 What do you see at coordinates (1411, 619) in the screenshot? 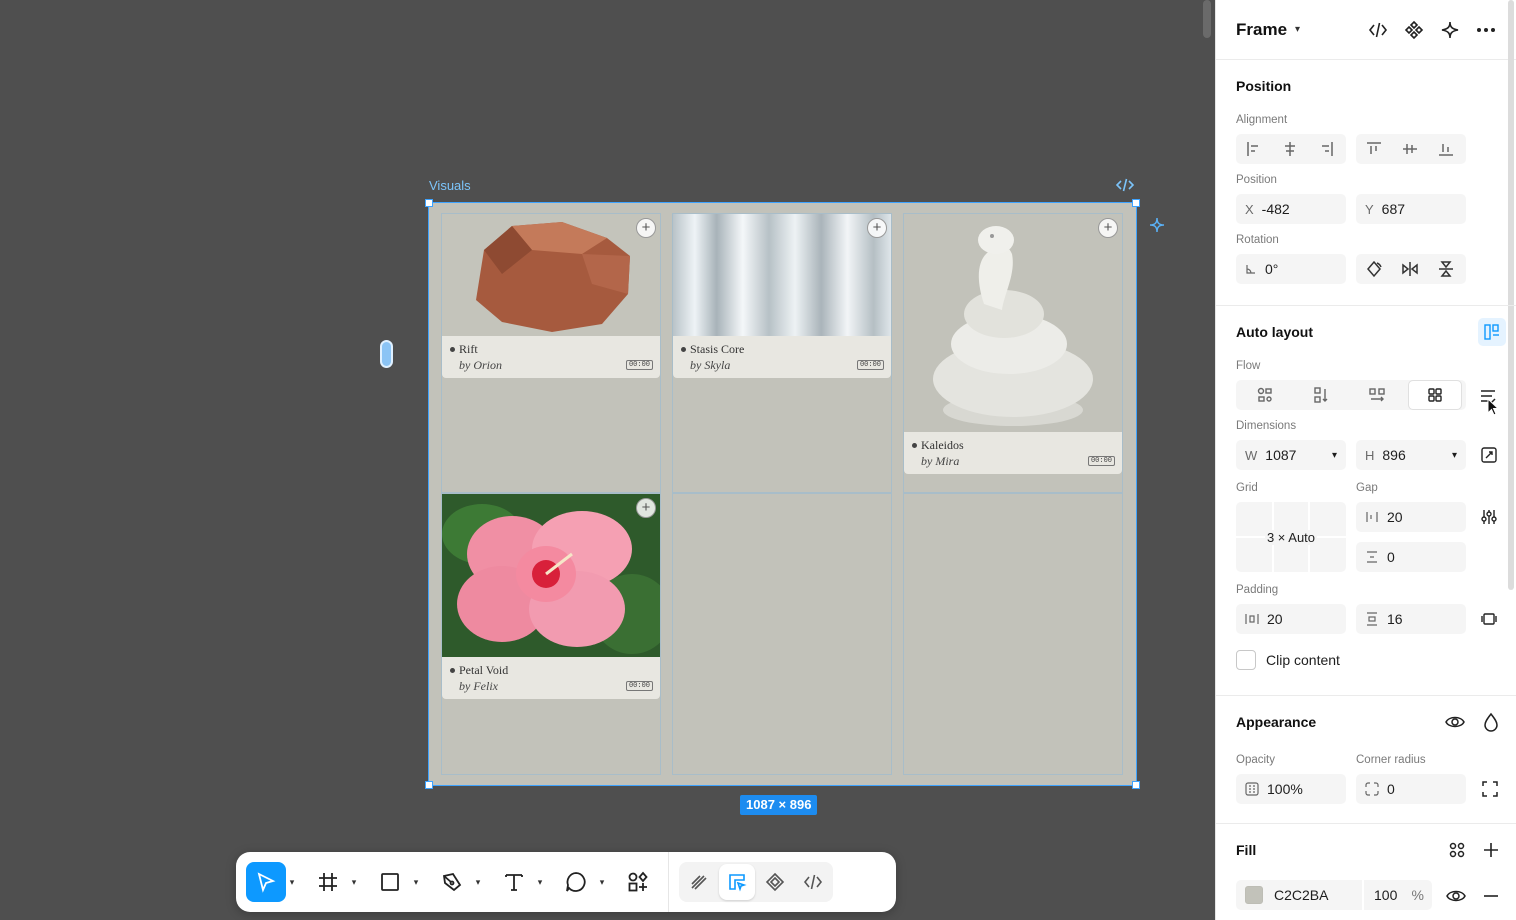
I see `vertical-padding-field: 16` at bounding box center [1411, 619].